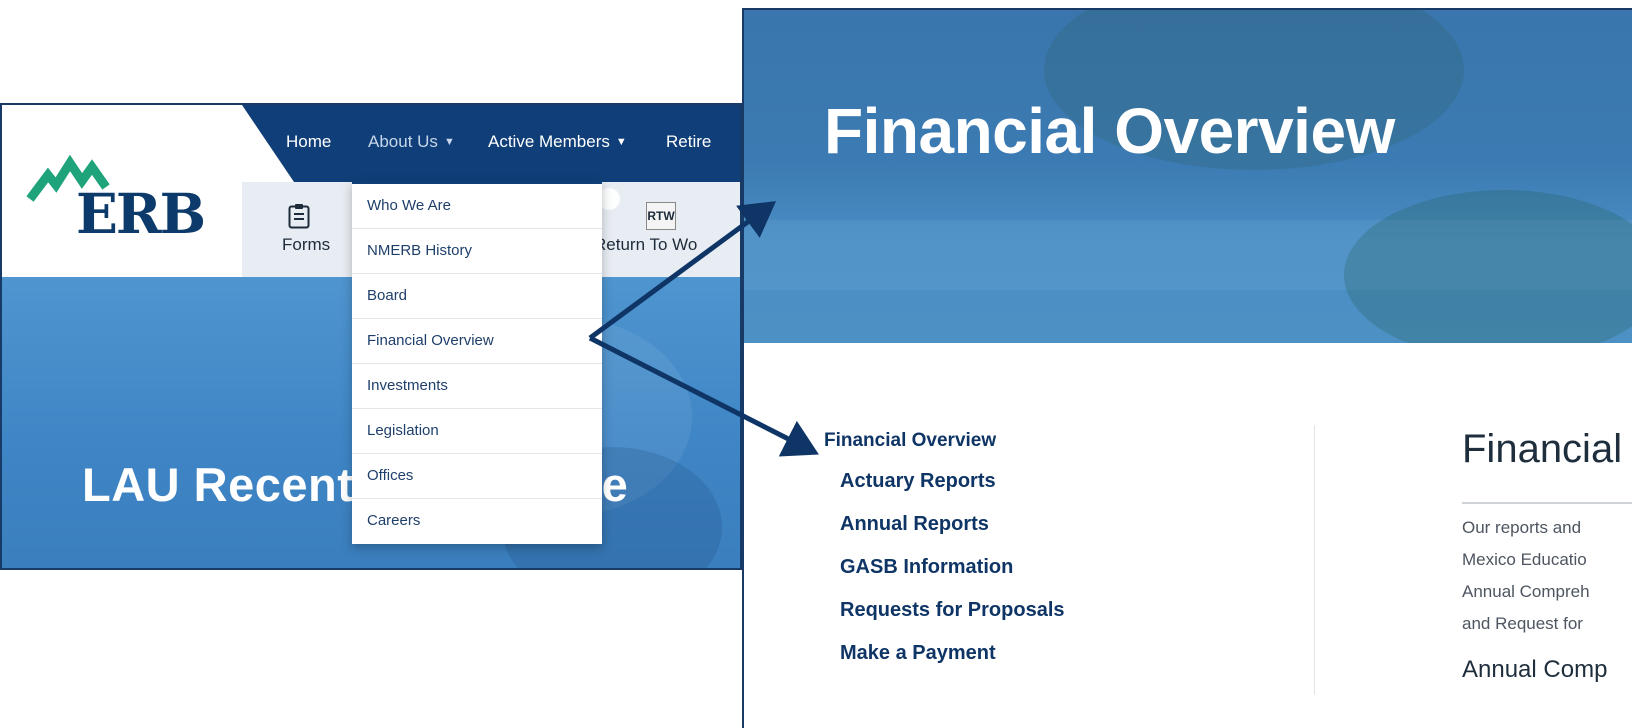 Image resolution: width=1632 pixels, height=728 pixels. I want to click on sidenav-item-financial-overview: Financial Overview, so click(910, 441).